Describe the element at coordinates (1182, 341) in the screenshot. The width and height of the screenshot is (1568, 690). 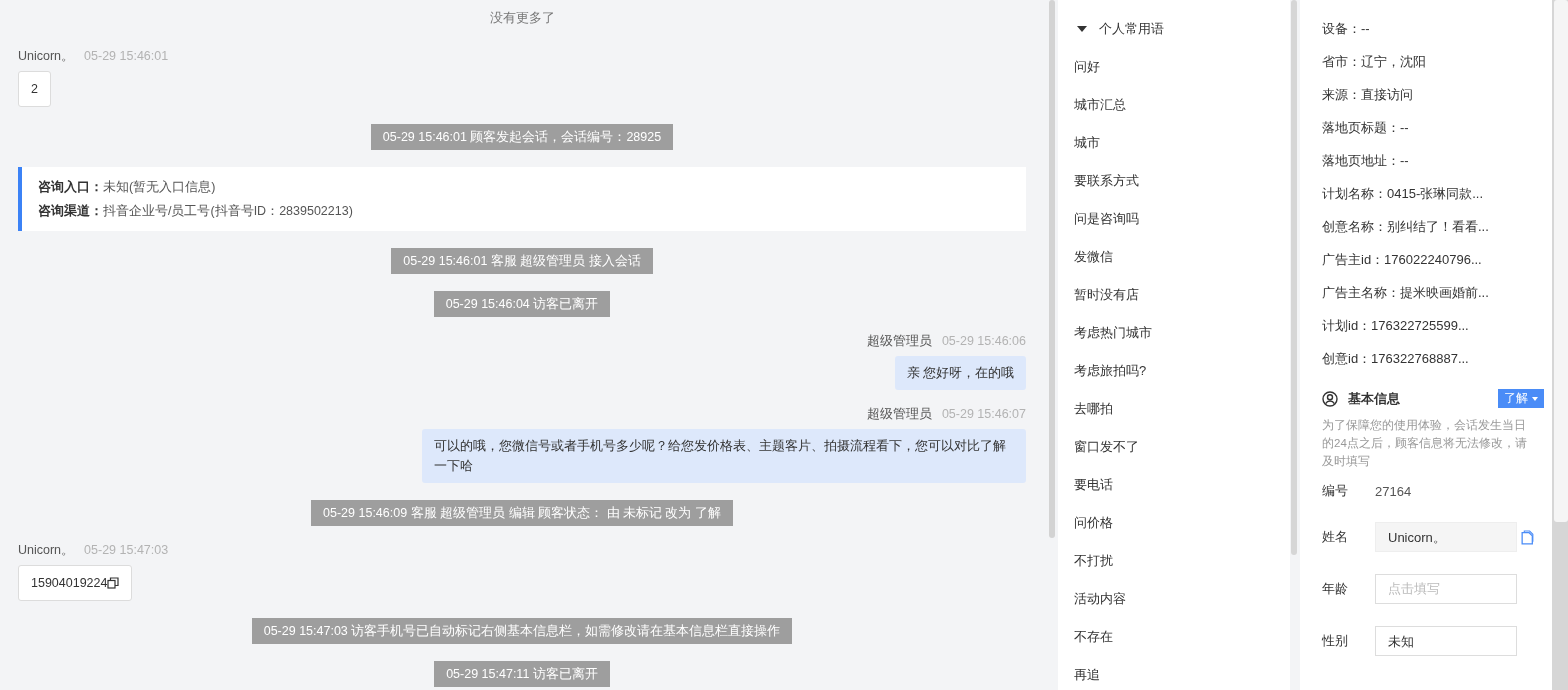
I see `phrase-item: 考虑热门城市` at that location.